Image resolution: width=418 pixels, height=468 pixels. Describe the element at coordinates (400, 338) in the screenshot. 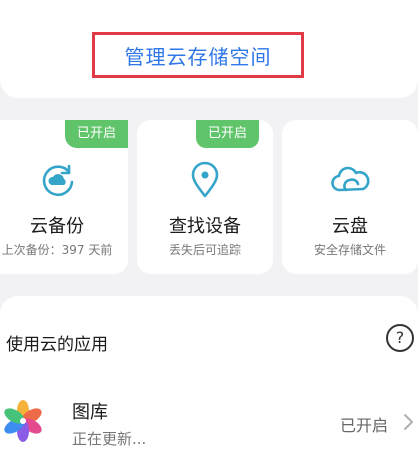

I see `help-icon: ?` at that location.